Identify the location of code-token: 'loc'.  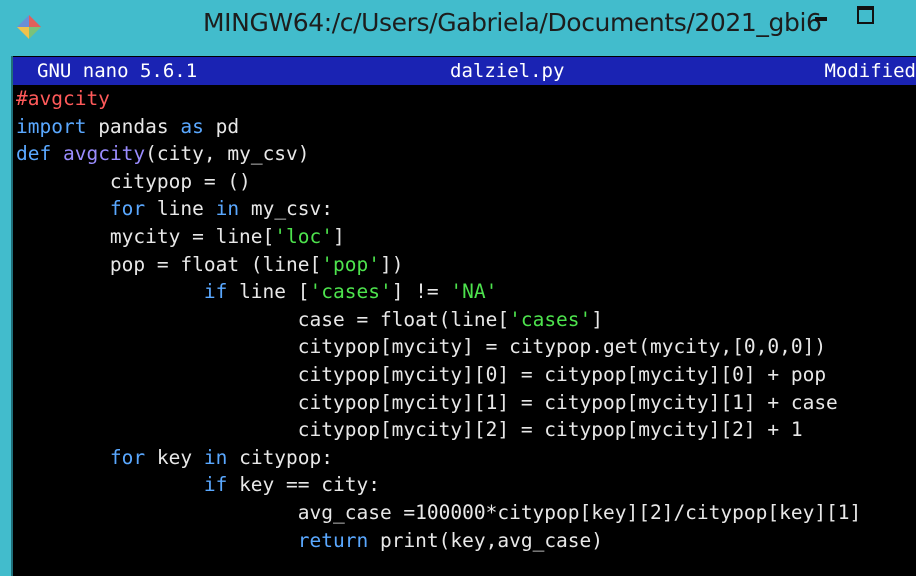
(303, 236).